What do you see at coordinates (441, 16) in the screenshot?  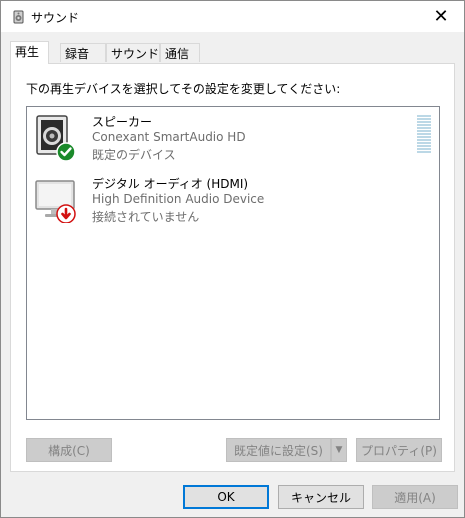 I see `close-icon: ✕` at bounding box center [441, 16].